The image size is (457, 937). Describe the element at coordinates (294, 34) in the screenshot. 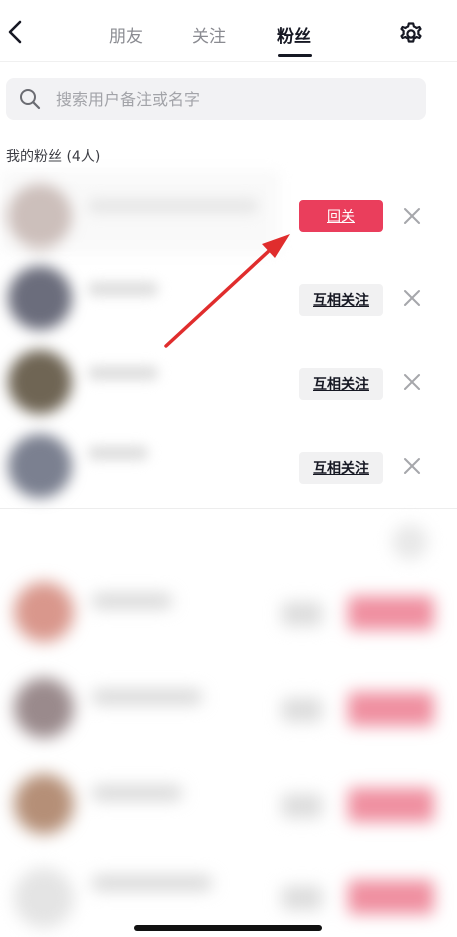

I see `tab-fans: 粉丝` at that location.